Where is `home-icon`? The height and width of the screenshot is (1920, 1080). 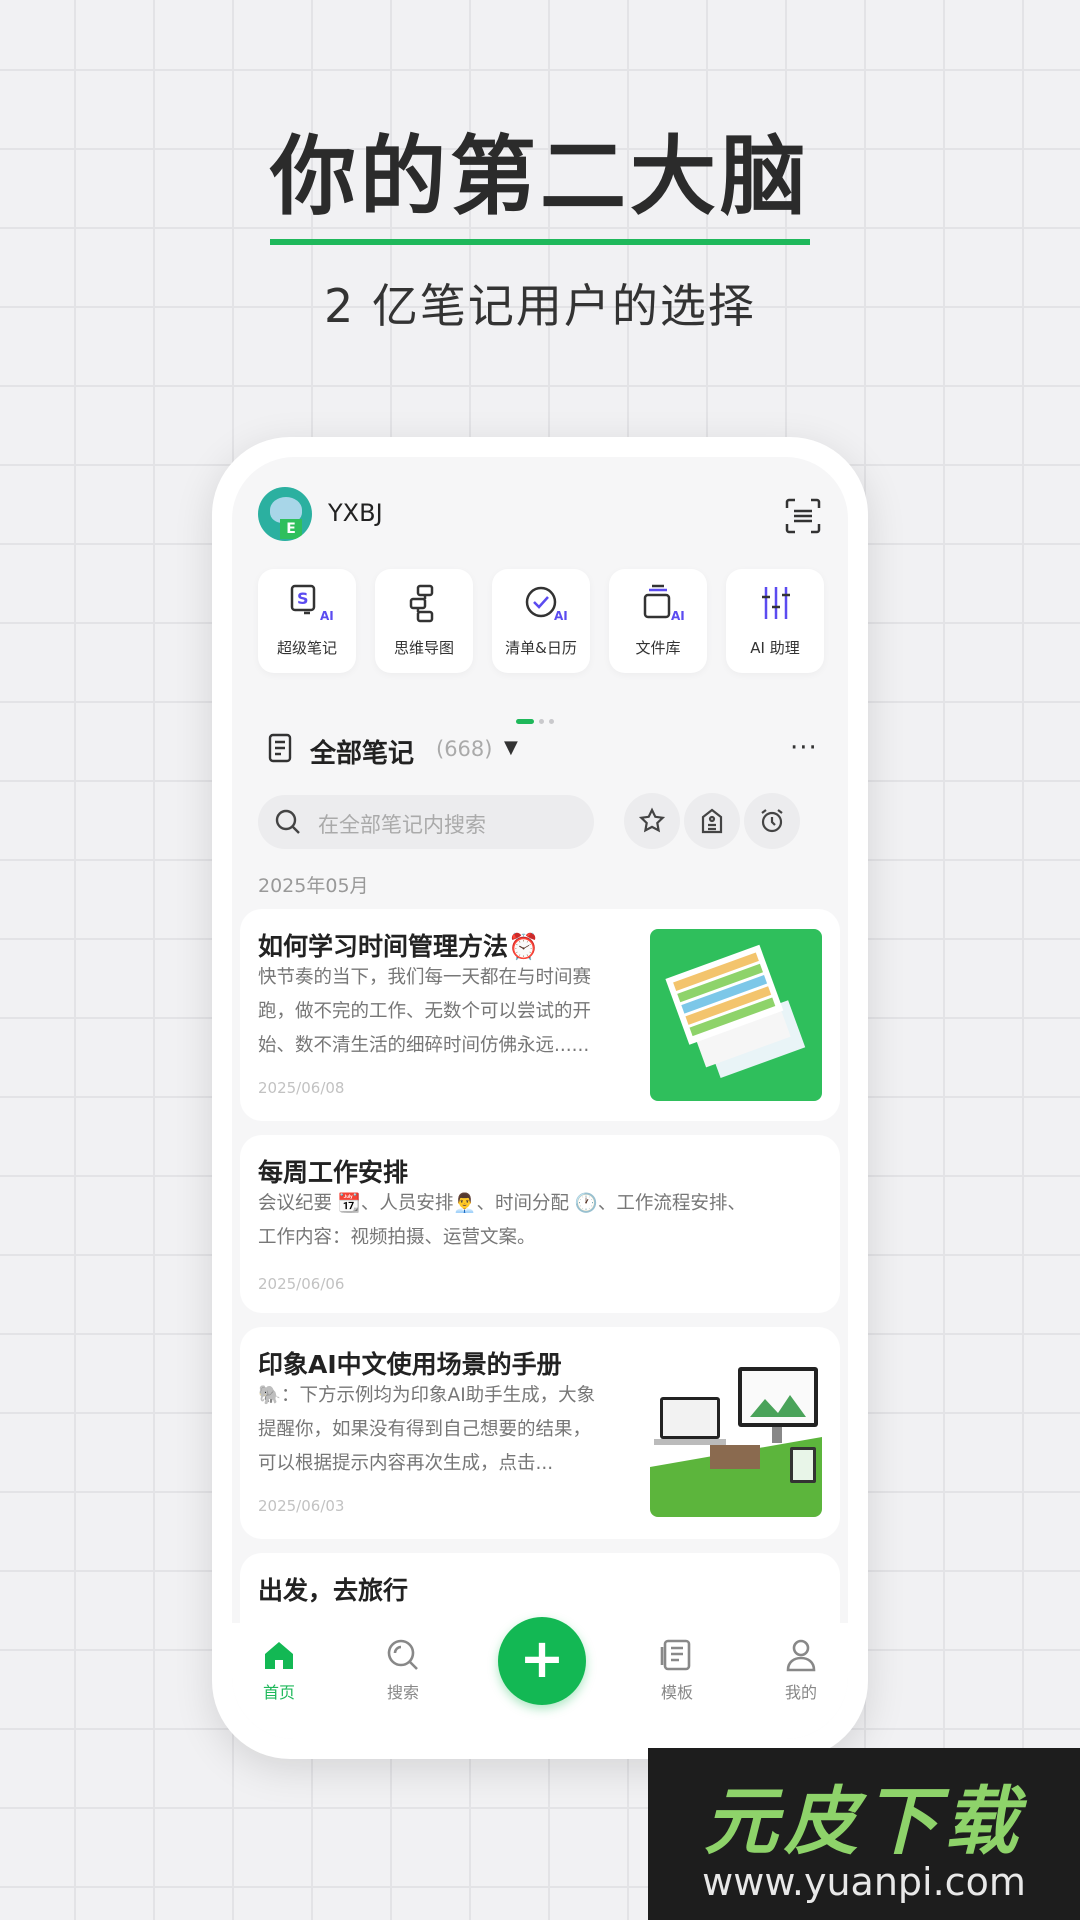 home-icon is located at coordinates (279, 1655).